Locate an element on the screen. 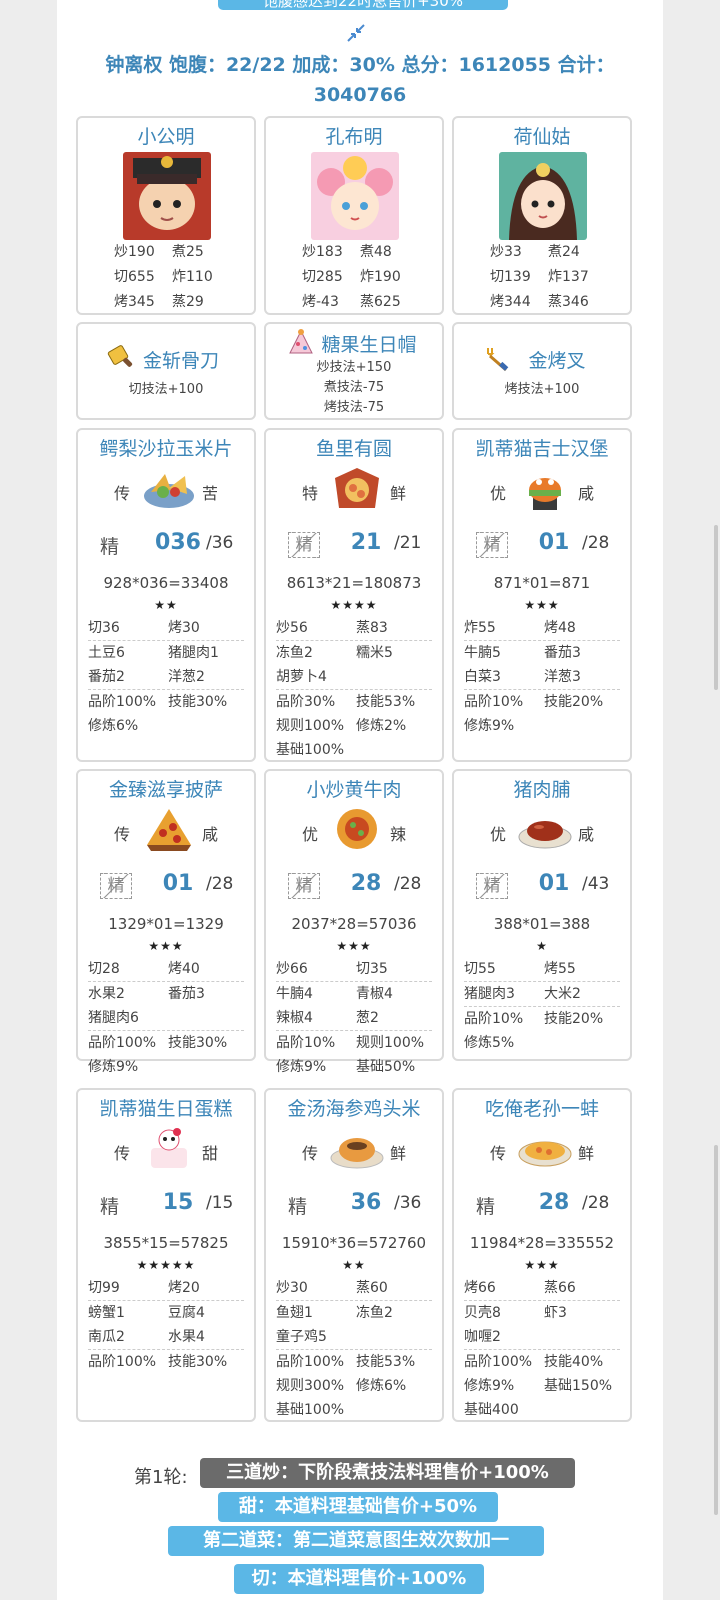  dish-quantity-row: 精 28/28 is located at coordinates (354, 886).